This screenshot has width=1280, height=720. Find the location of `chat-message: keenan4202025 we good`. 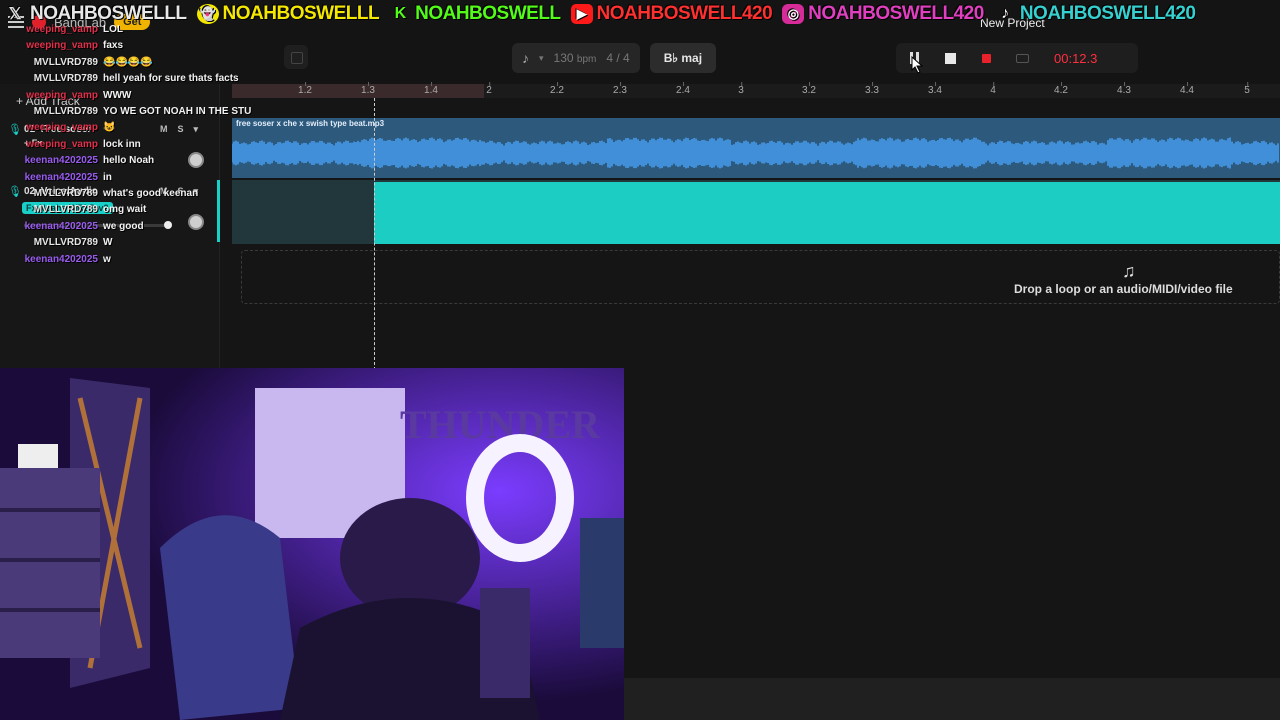

chat-message: keenan4202025 we good is located at coordinates (72, 226).